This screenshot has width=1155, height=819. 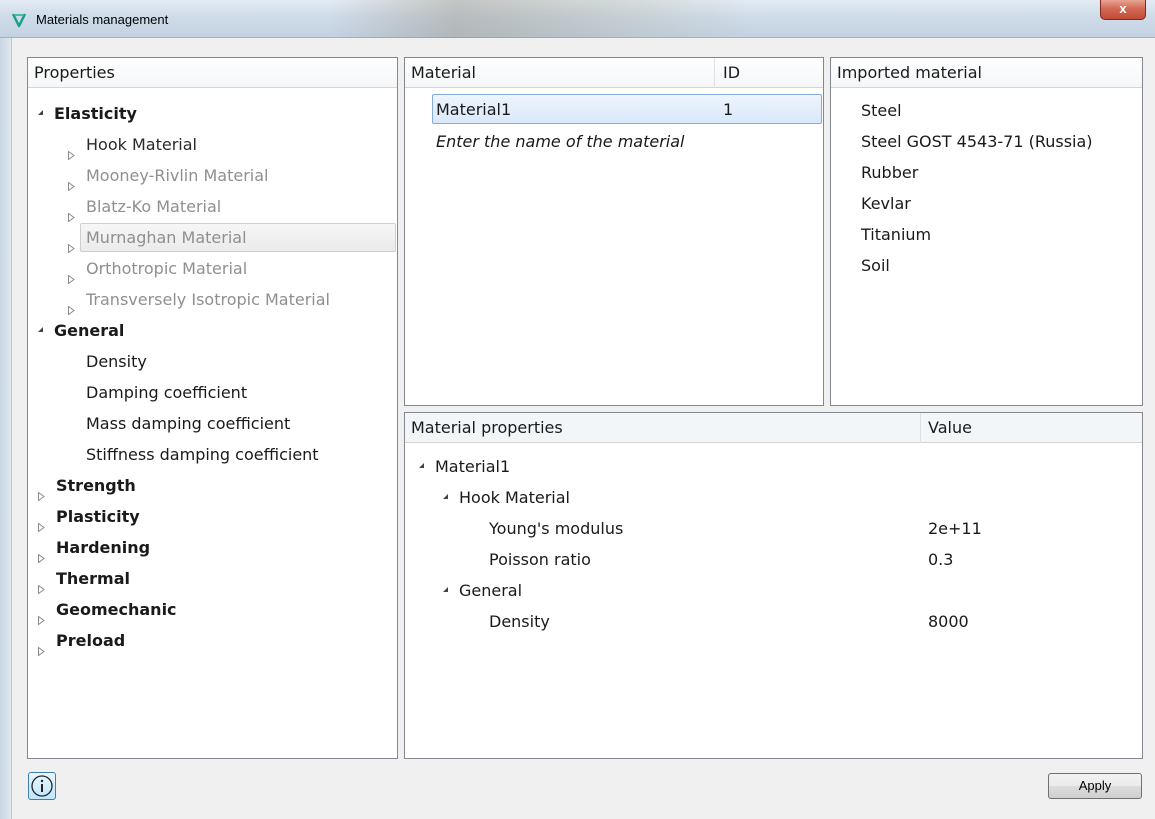 I want to click on properties-tree-item: Thermal, so click(x=84, y=579).